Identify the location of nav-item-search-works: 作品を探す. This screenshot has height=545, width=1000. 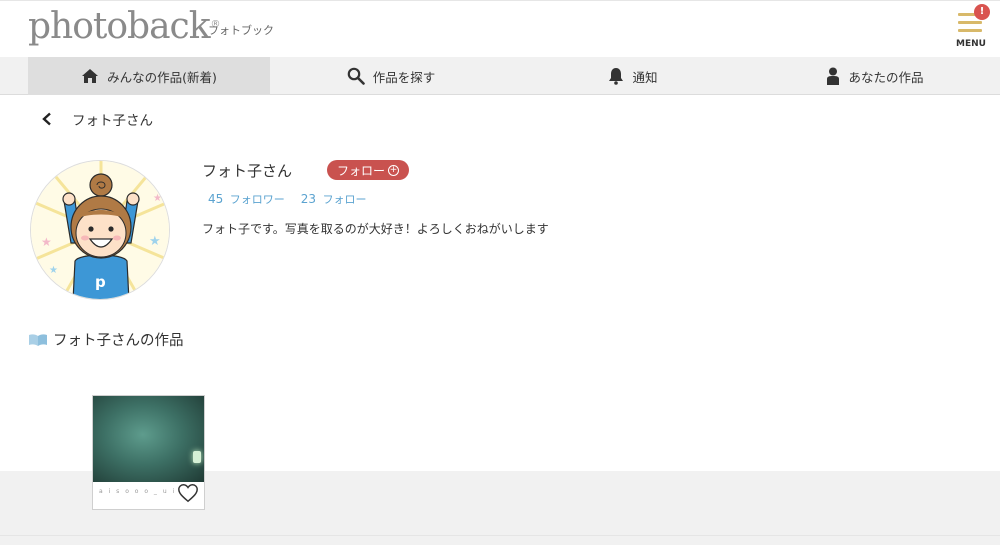
(391, 76).